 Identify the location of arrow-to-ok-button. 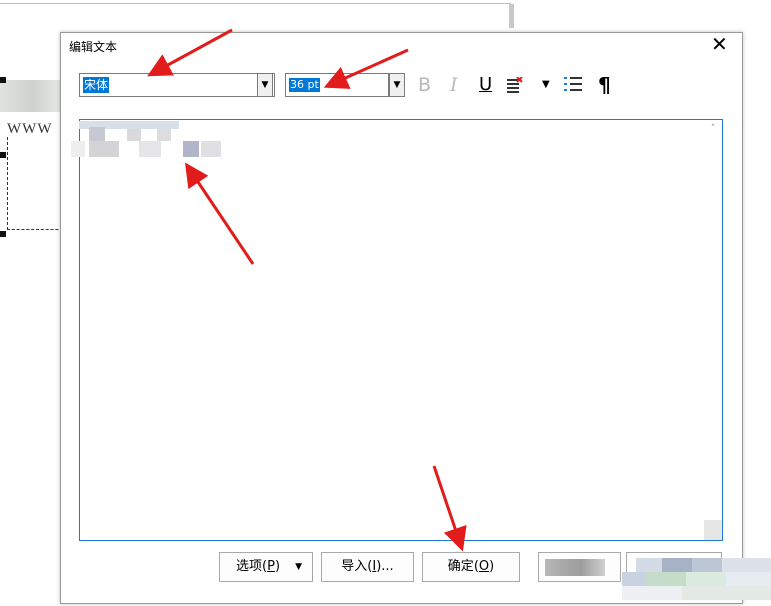
(449, 508).